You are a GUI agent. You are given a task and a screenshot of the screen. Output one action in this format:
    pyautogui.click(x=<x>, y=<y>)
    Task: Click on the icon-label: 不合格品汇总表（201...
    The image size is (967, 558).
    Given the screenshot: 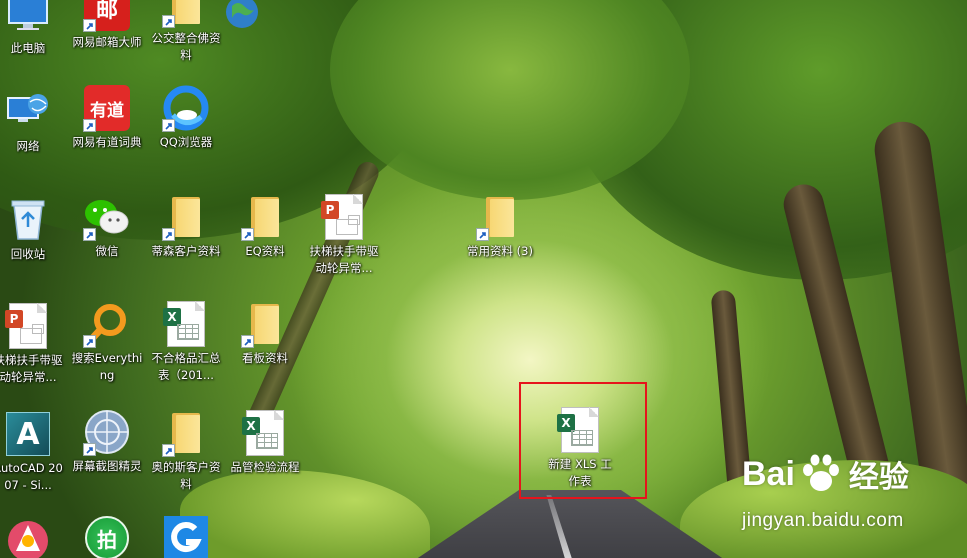 What is the action you would take?
    pyautogui.click(x=186, y=366)
    